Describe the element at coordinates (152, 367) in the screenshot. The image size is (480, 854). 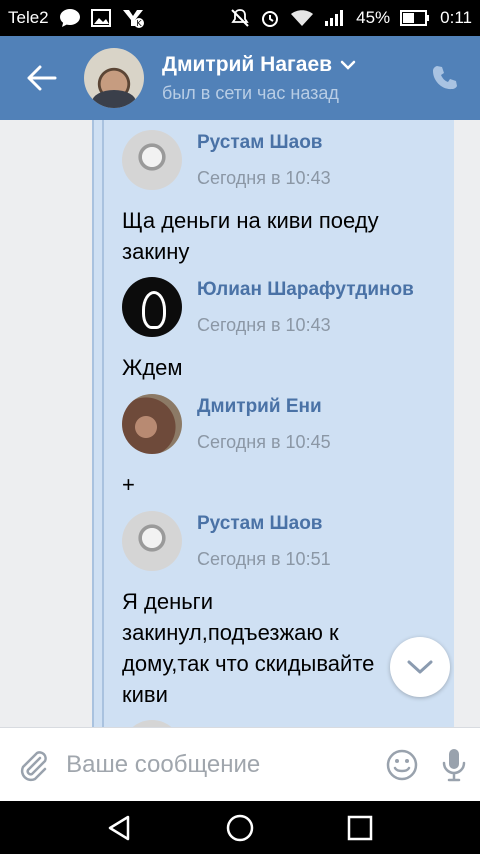
I see `message-text: Ждем` at that location.